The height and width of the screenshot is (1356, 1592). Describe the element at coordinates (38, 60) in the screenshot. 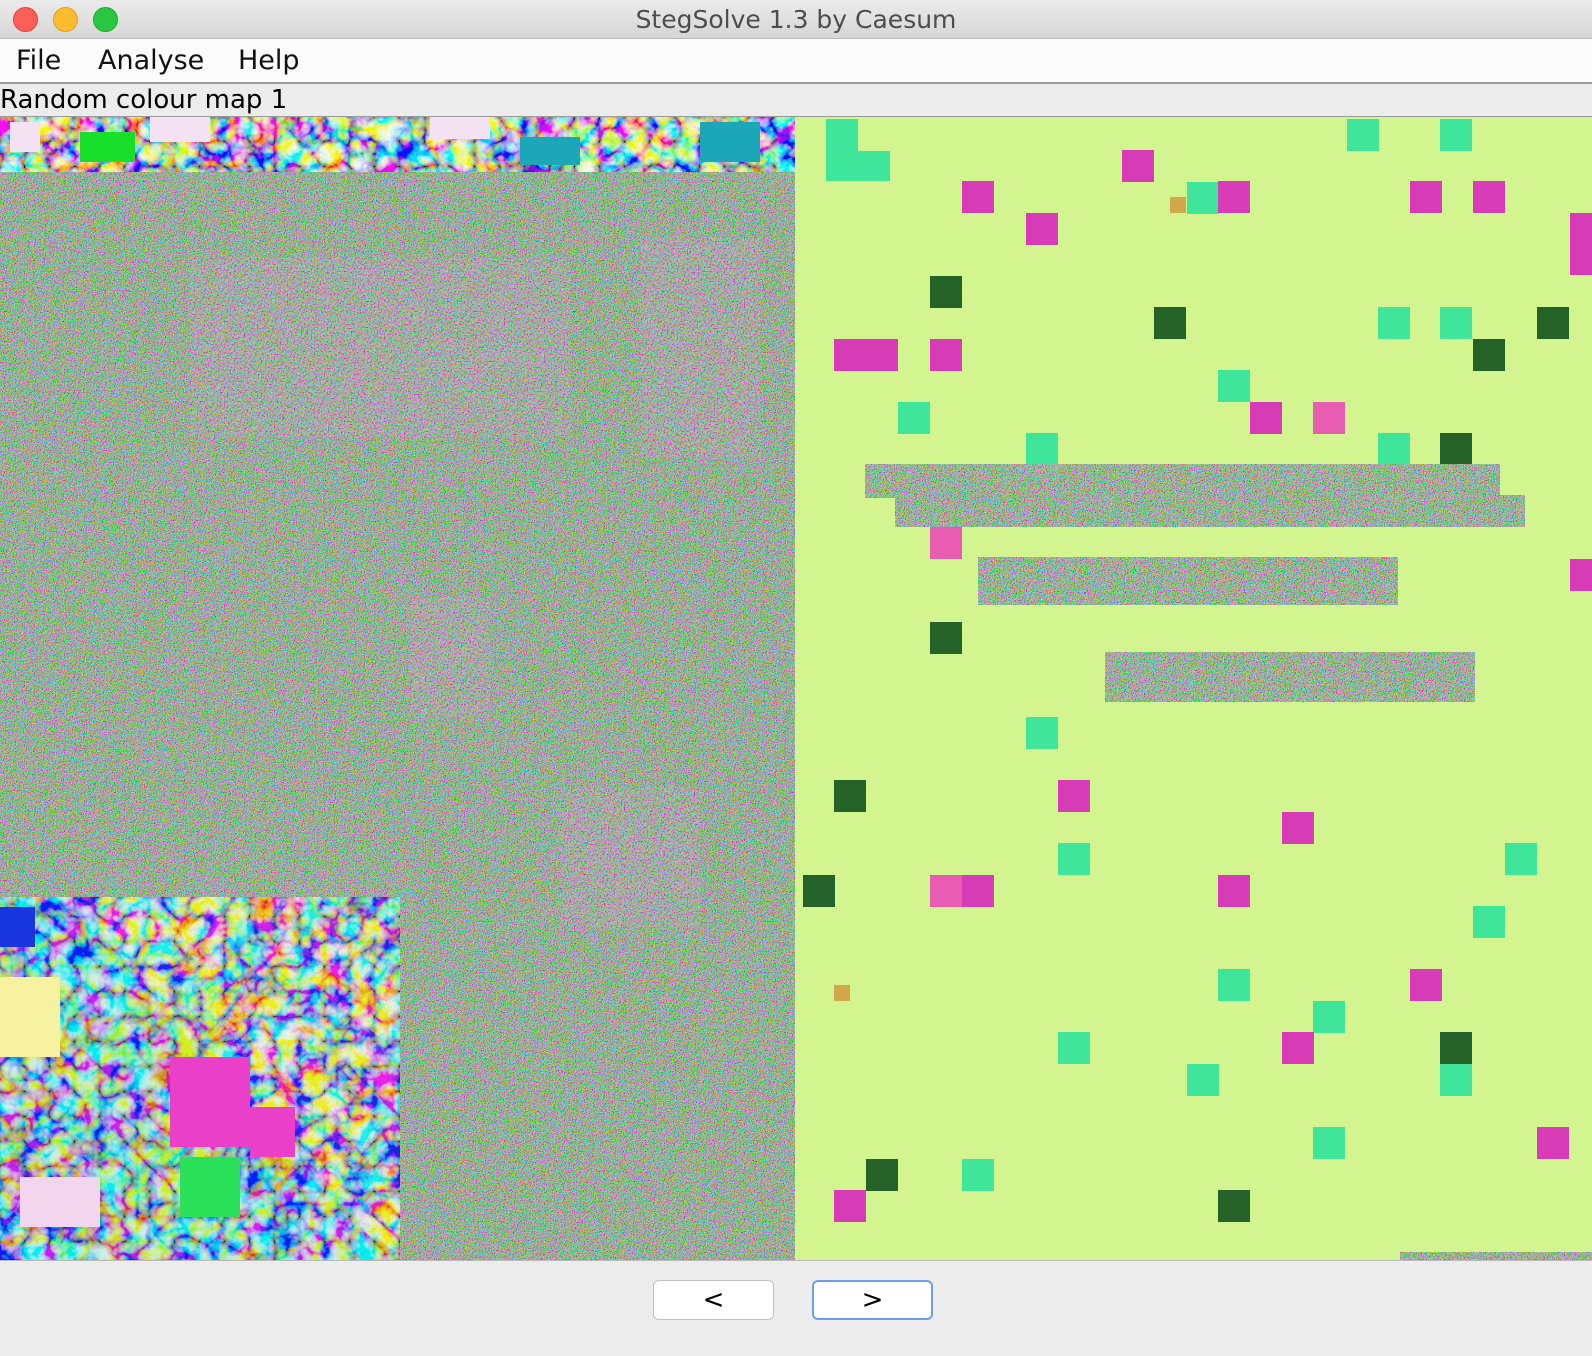

I see `menu-file: File` at that location.